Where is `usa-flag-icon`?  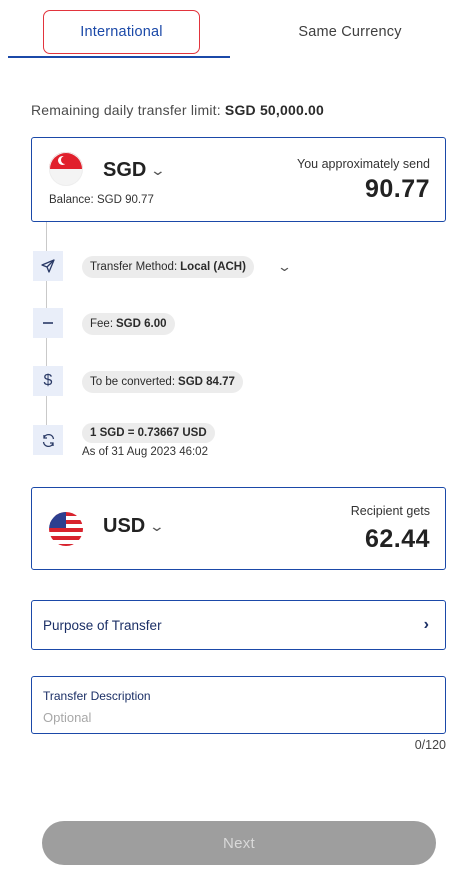
usa-flag-icon is located at coordinates (66, 529).